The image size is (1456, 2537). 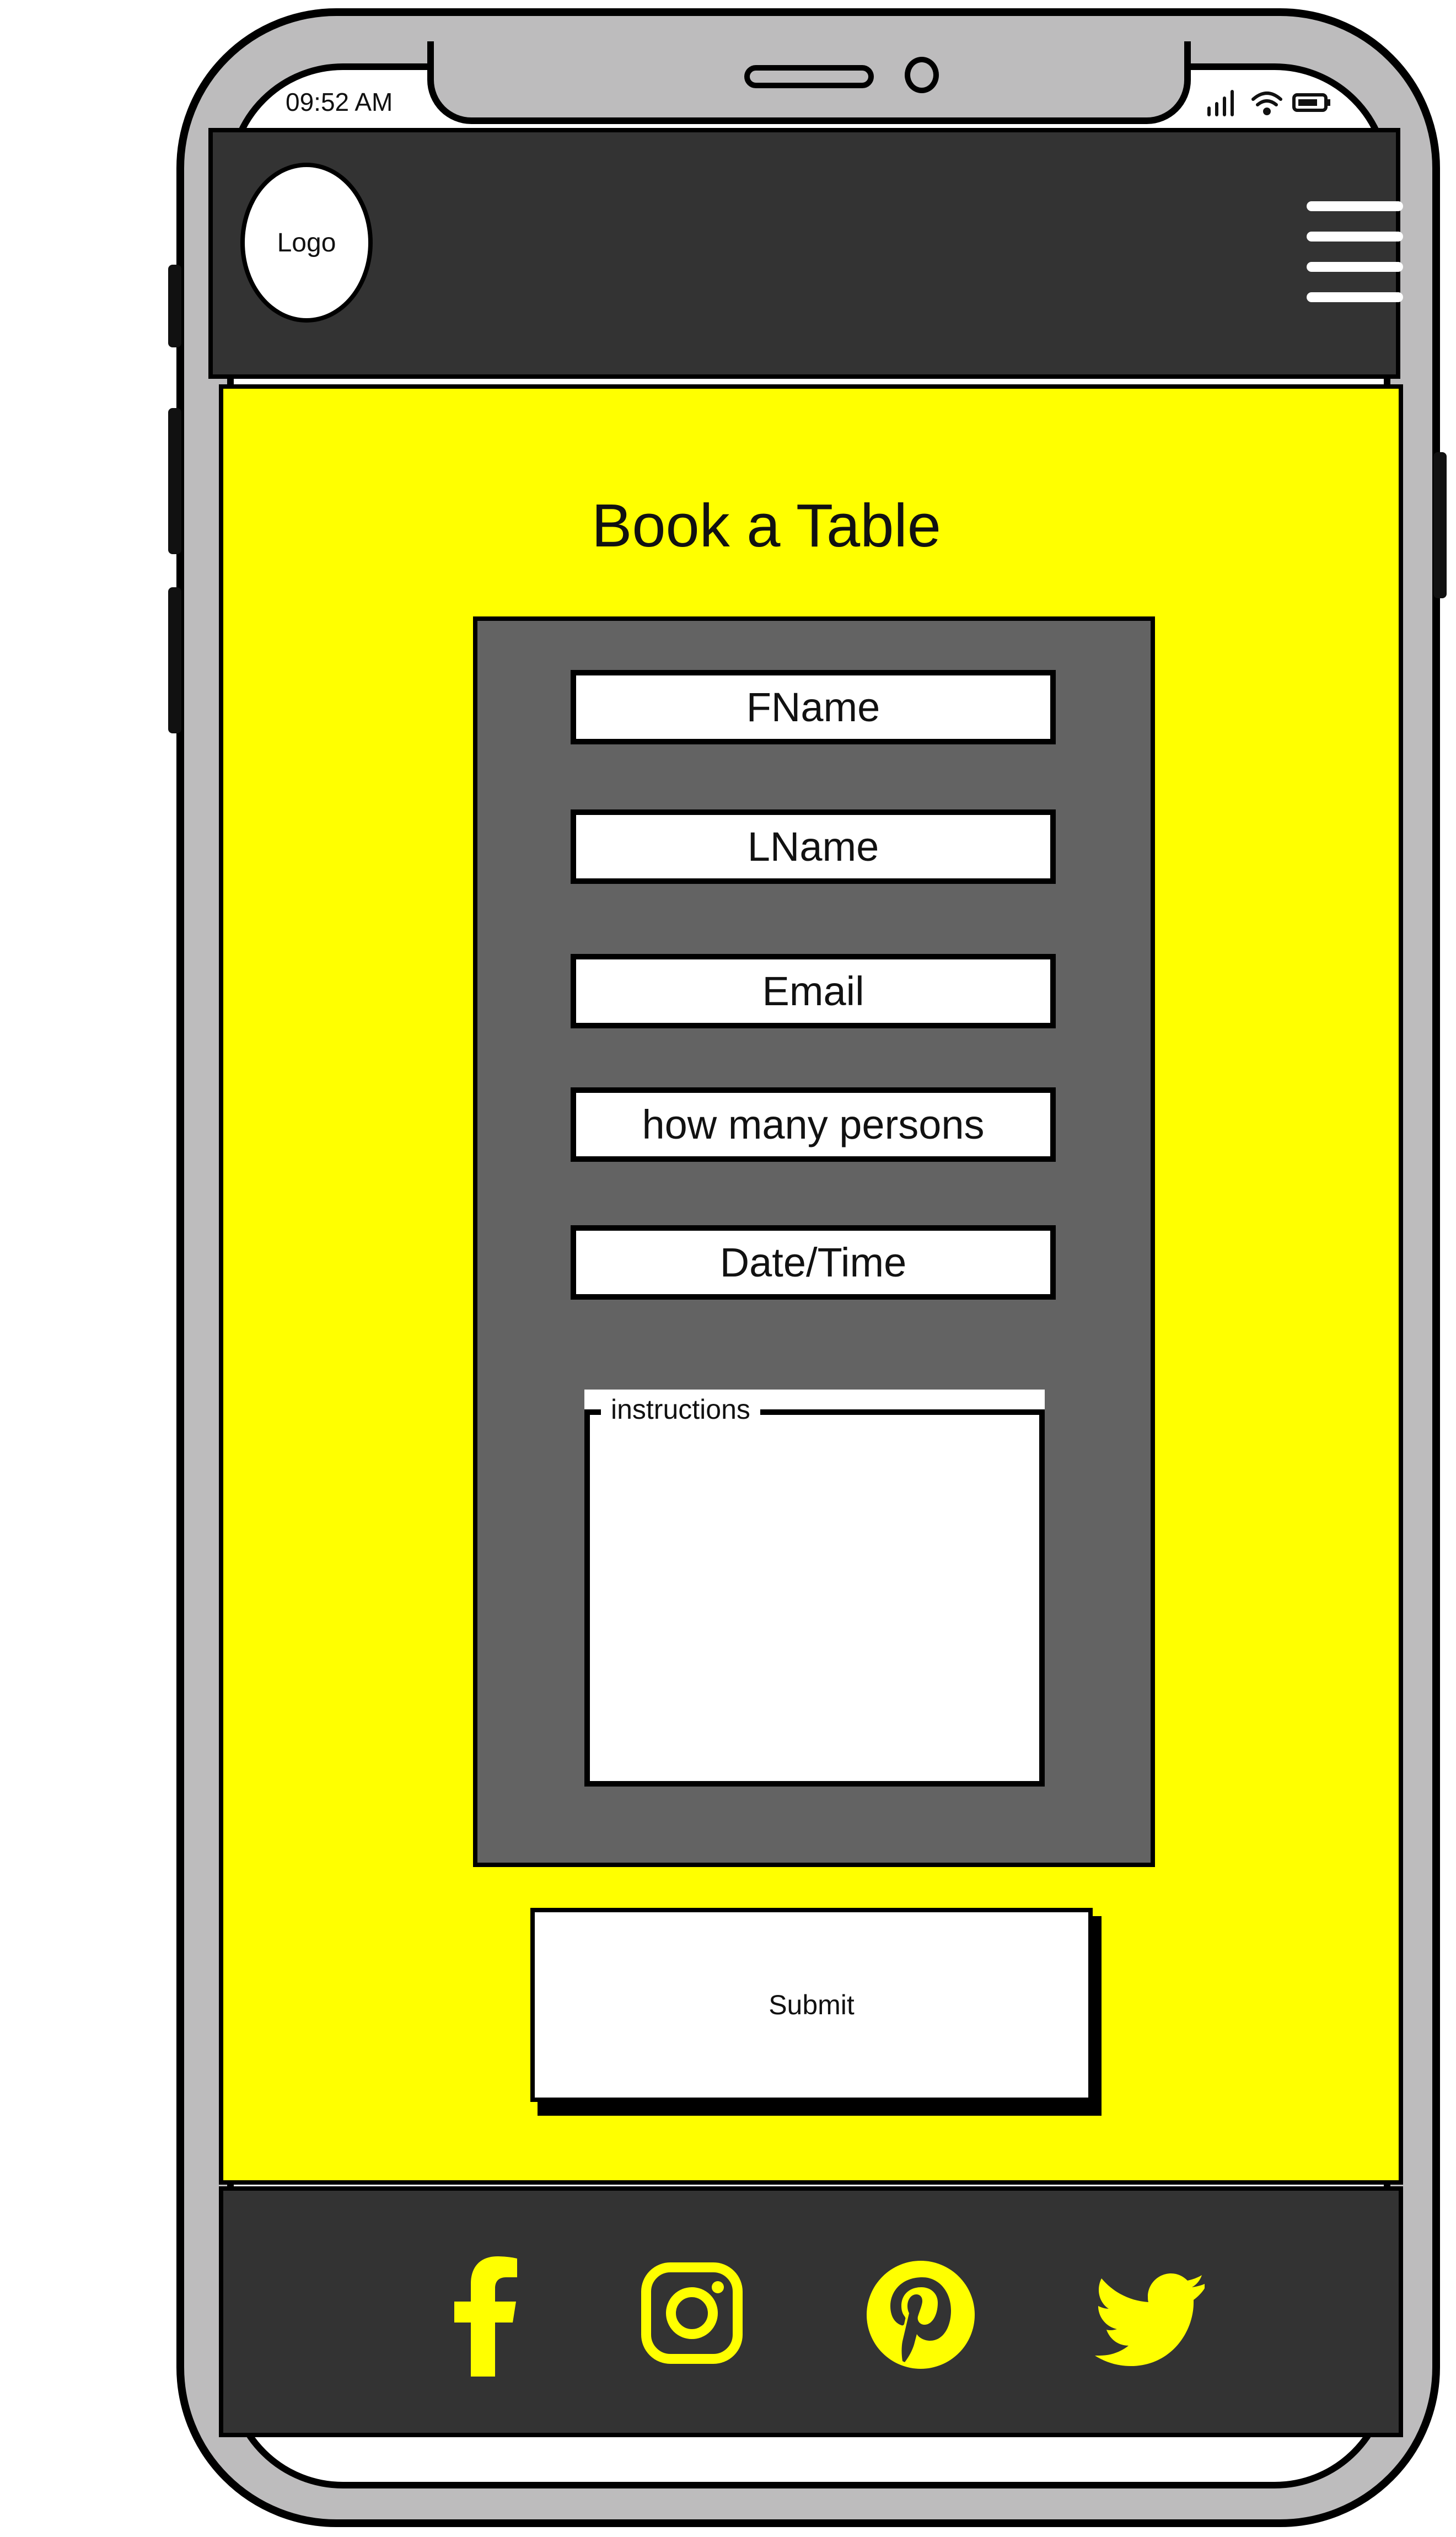 What do you see at coordinates (814, 1598) in the screenshot?
I see `instructions-textarea` at bounding box center [814, 1598].